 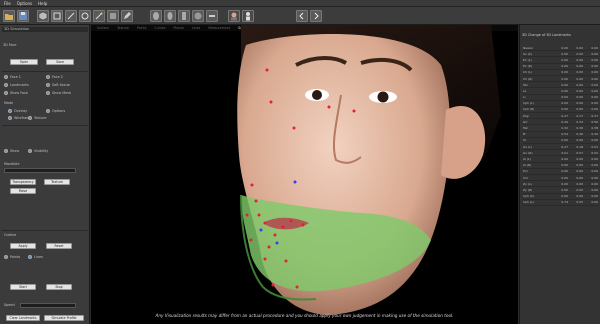 What do you see at coordinates (528, 189) in the screenshot?
I see `landmark-name: Zy (R)` at bounding box center [528, 189].